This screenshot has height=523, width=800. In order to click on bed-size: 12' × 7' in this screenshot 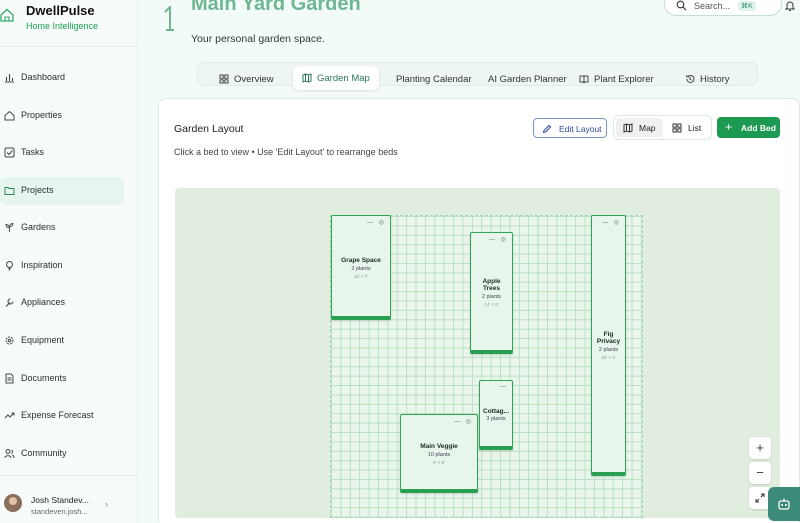, I will do `click(361, 276)`.